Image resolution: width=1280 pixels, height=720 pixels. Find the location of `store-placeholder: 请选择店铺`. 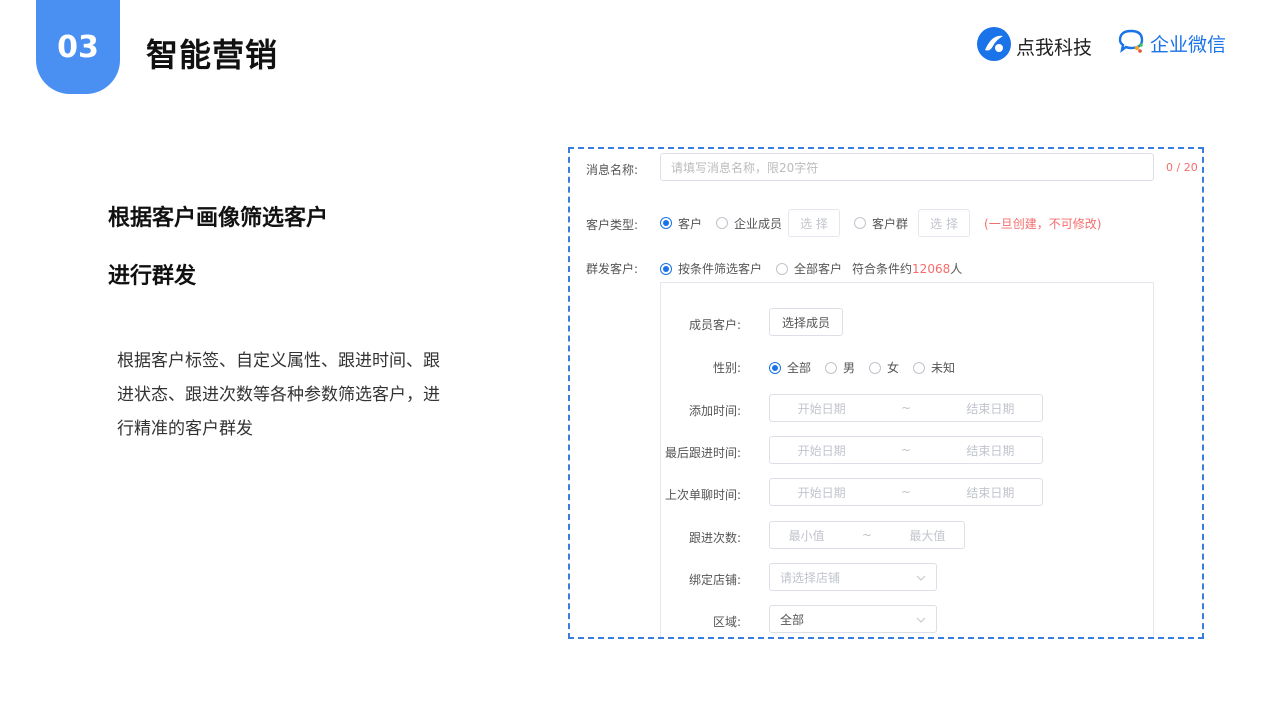

store-placeholder: 请选择店铺 is located at coordinates (810, 577).